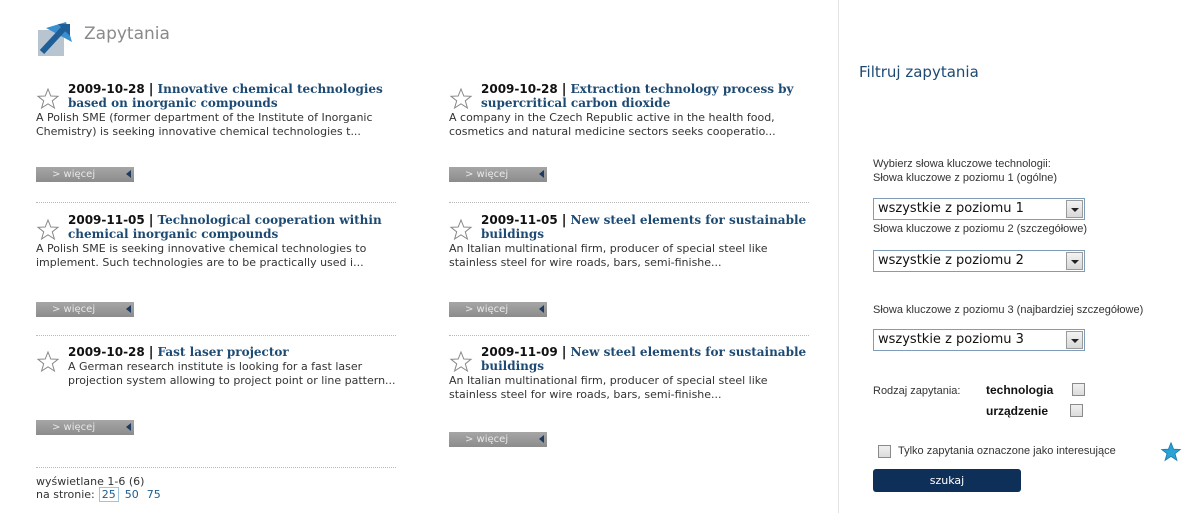  I want to click on page-title: Zapytania, so click(127, 34).